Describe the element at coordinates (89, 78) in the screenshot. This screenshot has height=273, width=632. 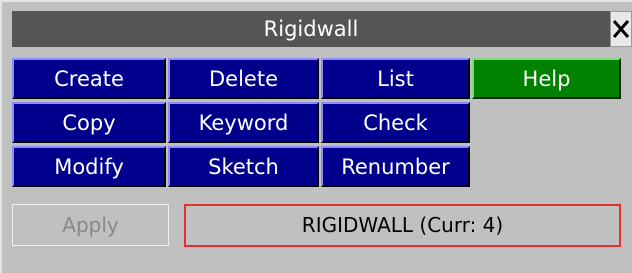
I see `create-button: Create` at that location.